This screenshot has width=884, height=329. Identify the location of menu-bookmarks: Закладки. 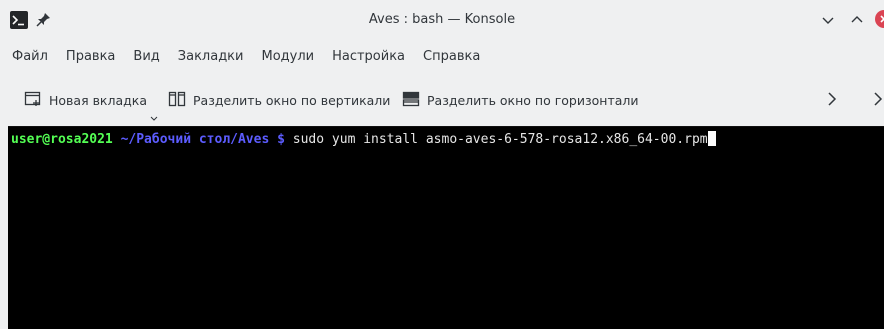
(211, 57).